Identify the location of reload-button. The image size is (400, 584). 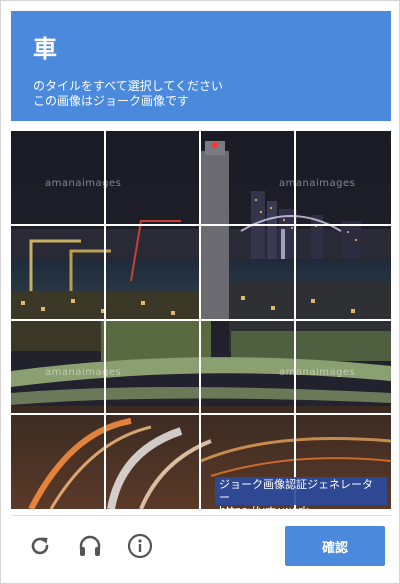
(40, 546).